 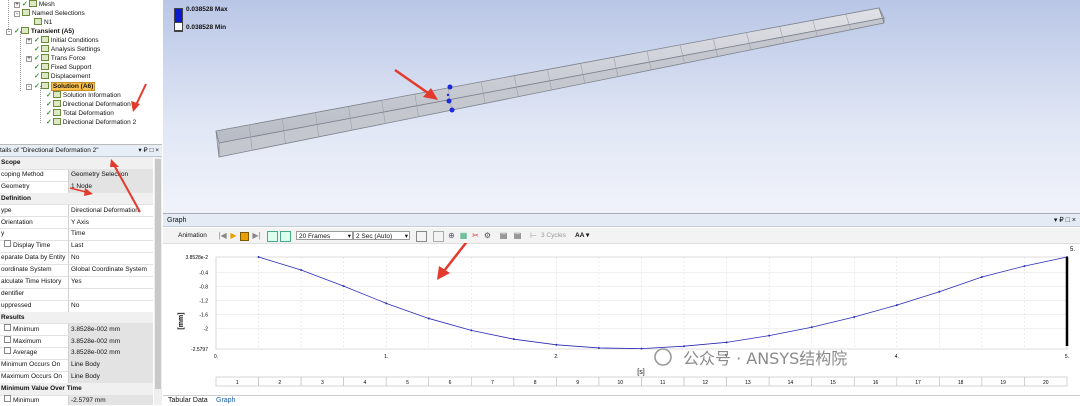 What do you see at coordinates (61, 86) in the screenshot?
I see `tree-item: - ✓ Solution (A6)` at bounding box center [61, 86].